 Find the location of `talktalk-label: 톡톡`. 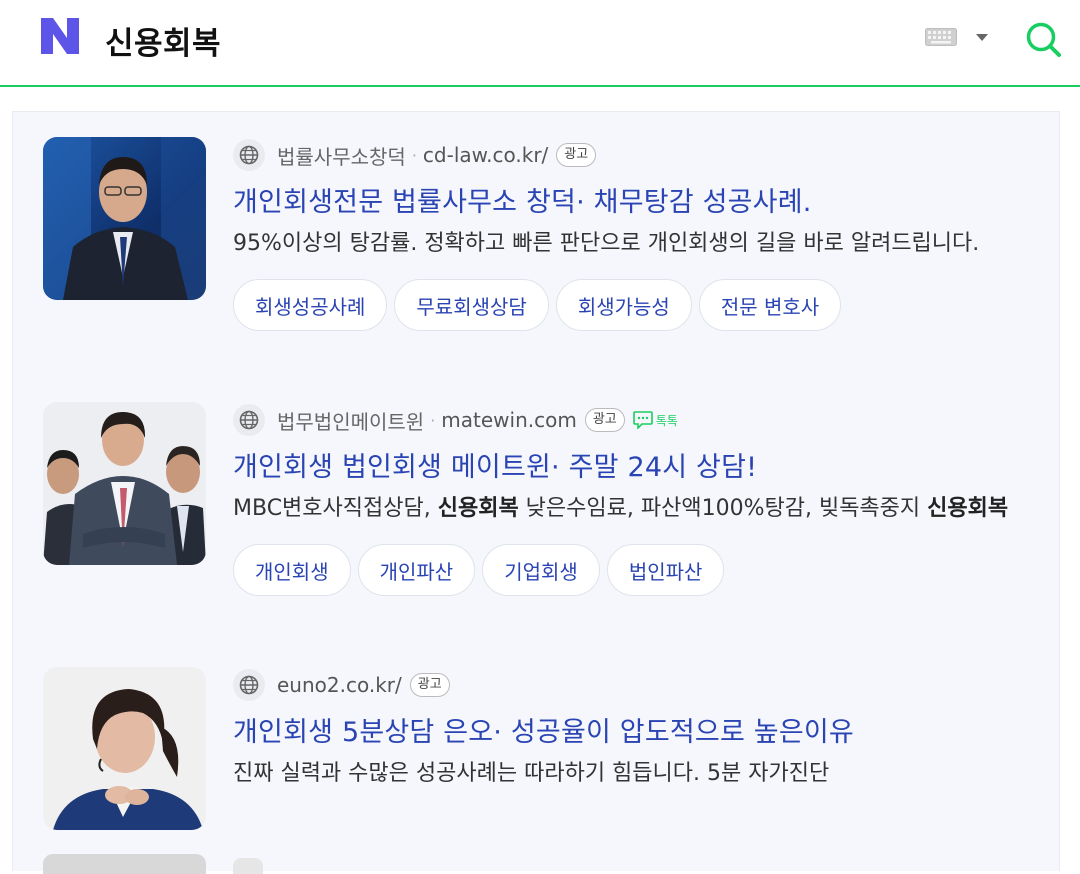

talktalk-label: 톡톡 is located at coordinates (666, 420).